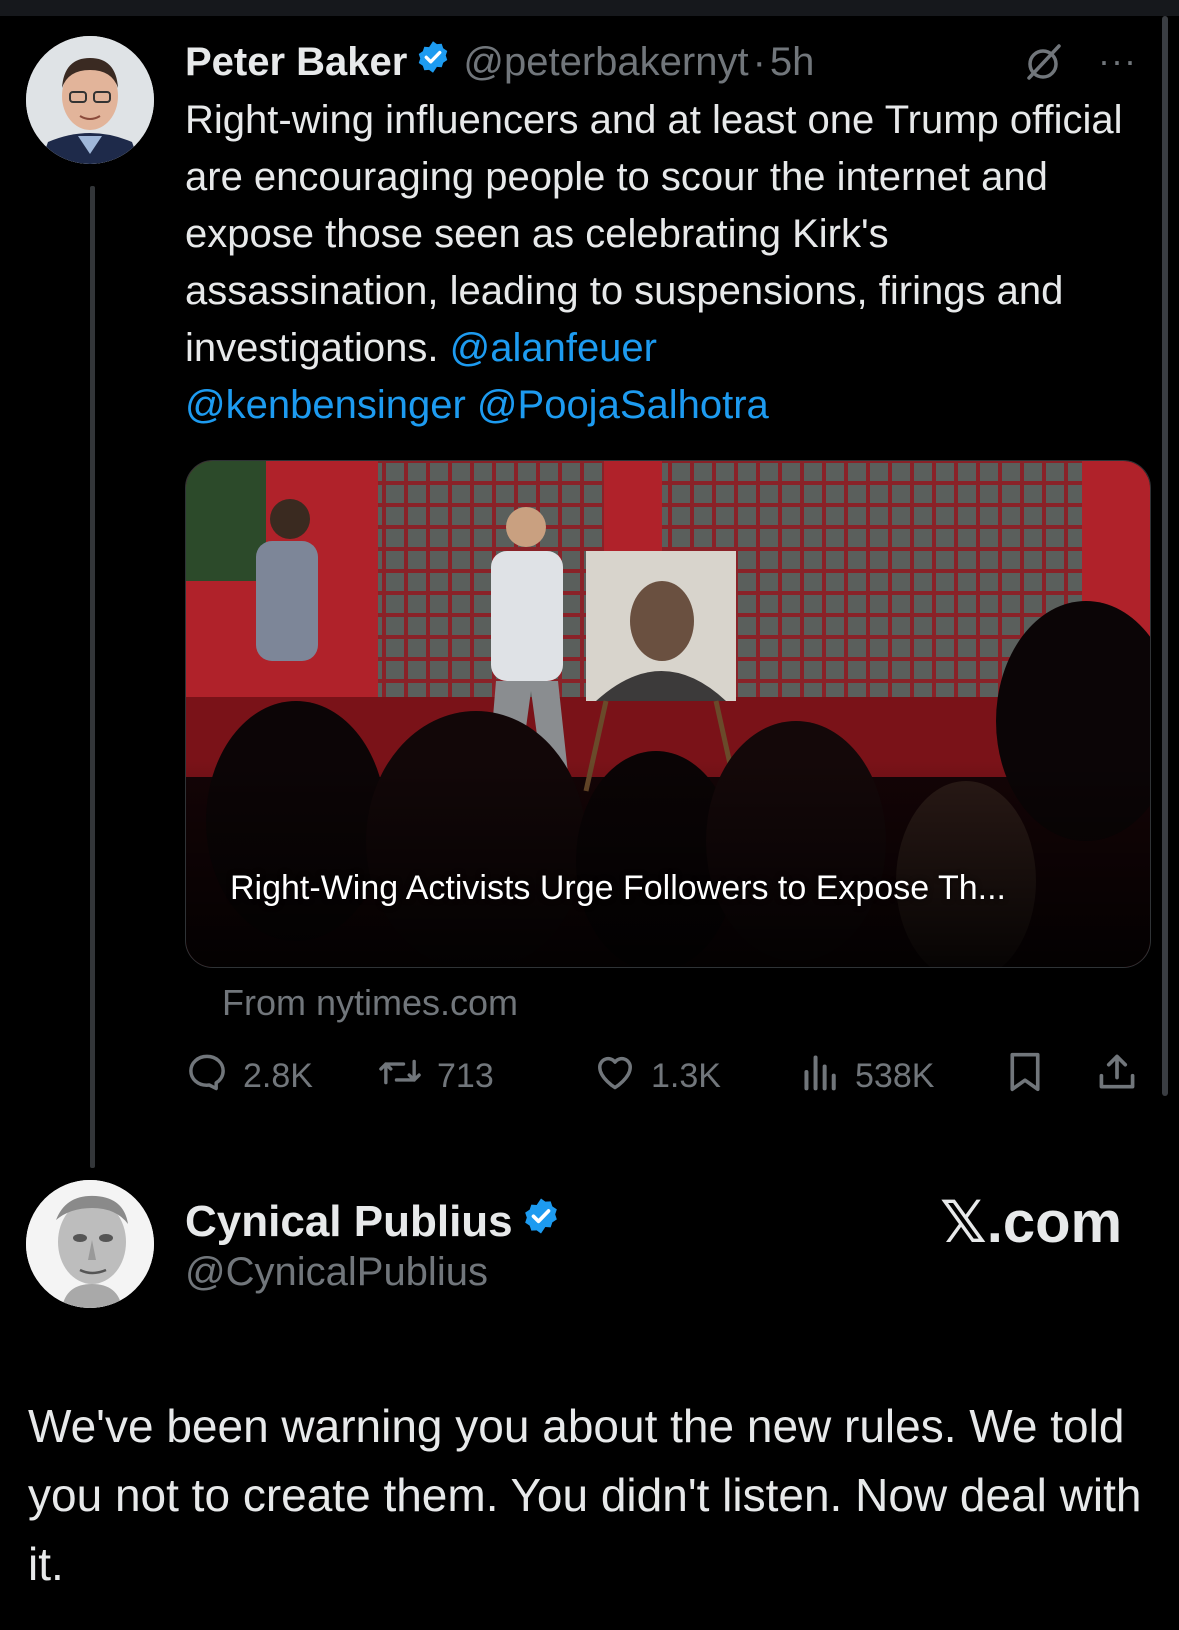 The image size is (1179, 1630). Describe the element at coordinates (1117, 61) in the screenshot. I see `more-icon: ···` at that location.